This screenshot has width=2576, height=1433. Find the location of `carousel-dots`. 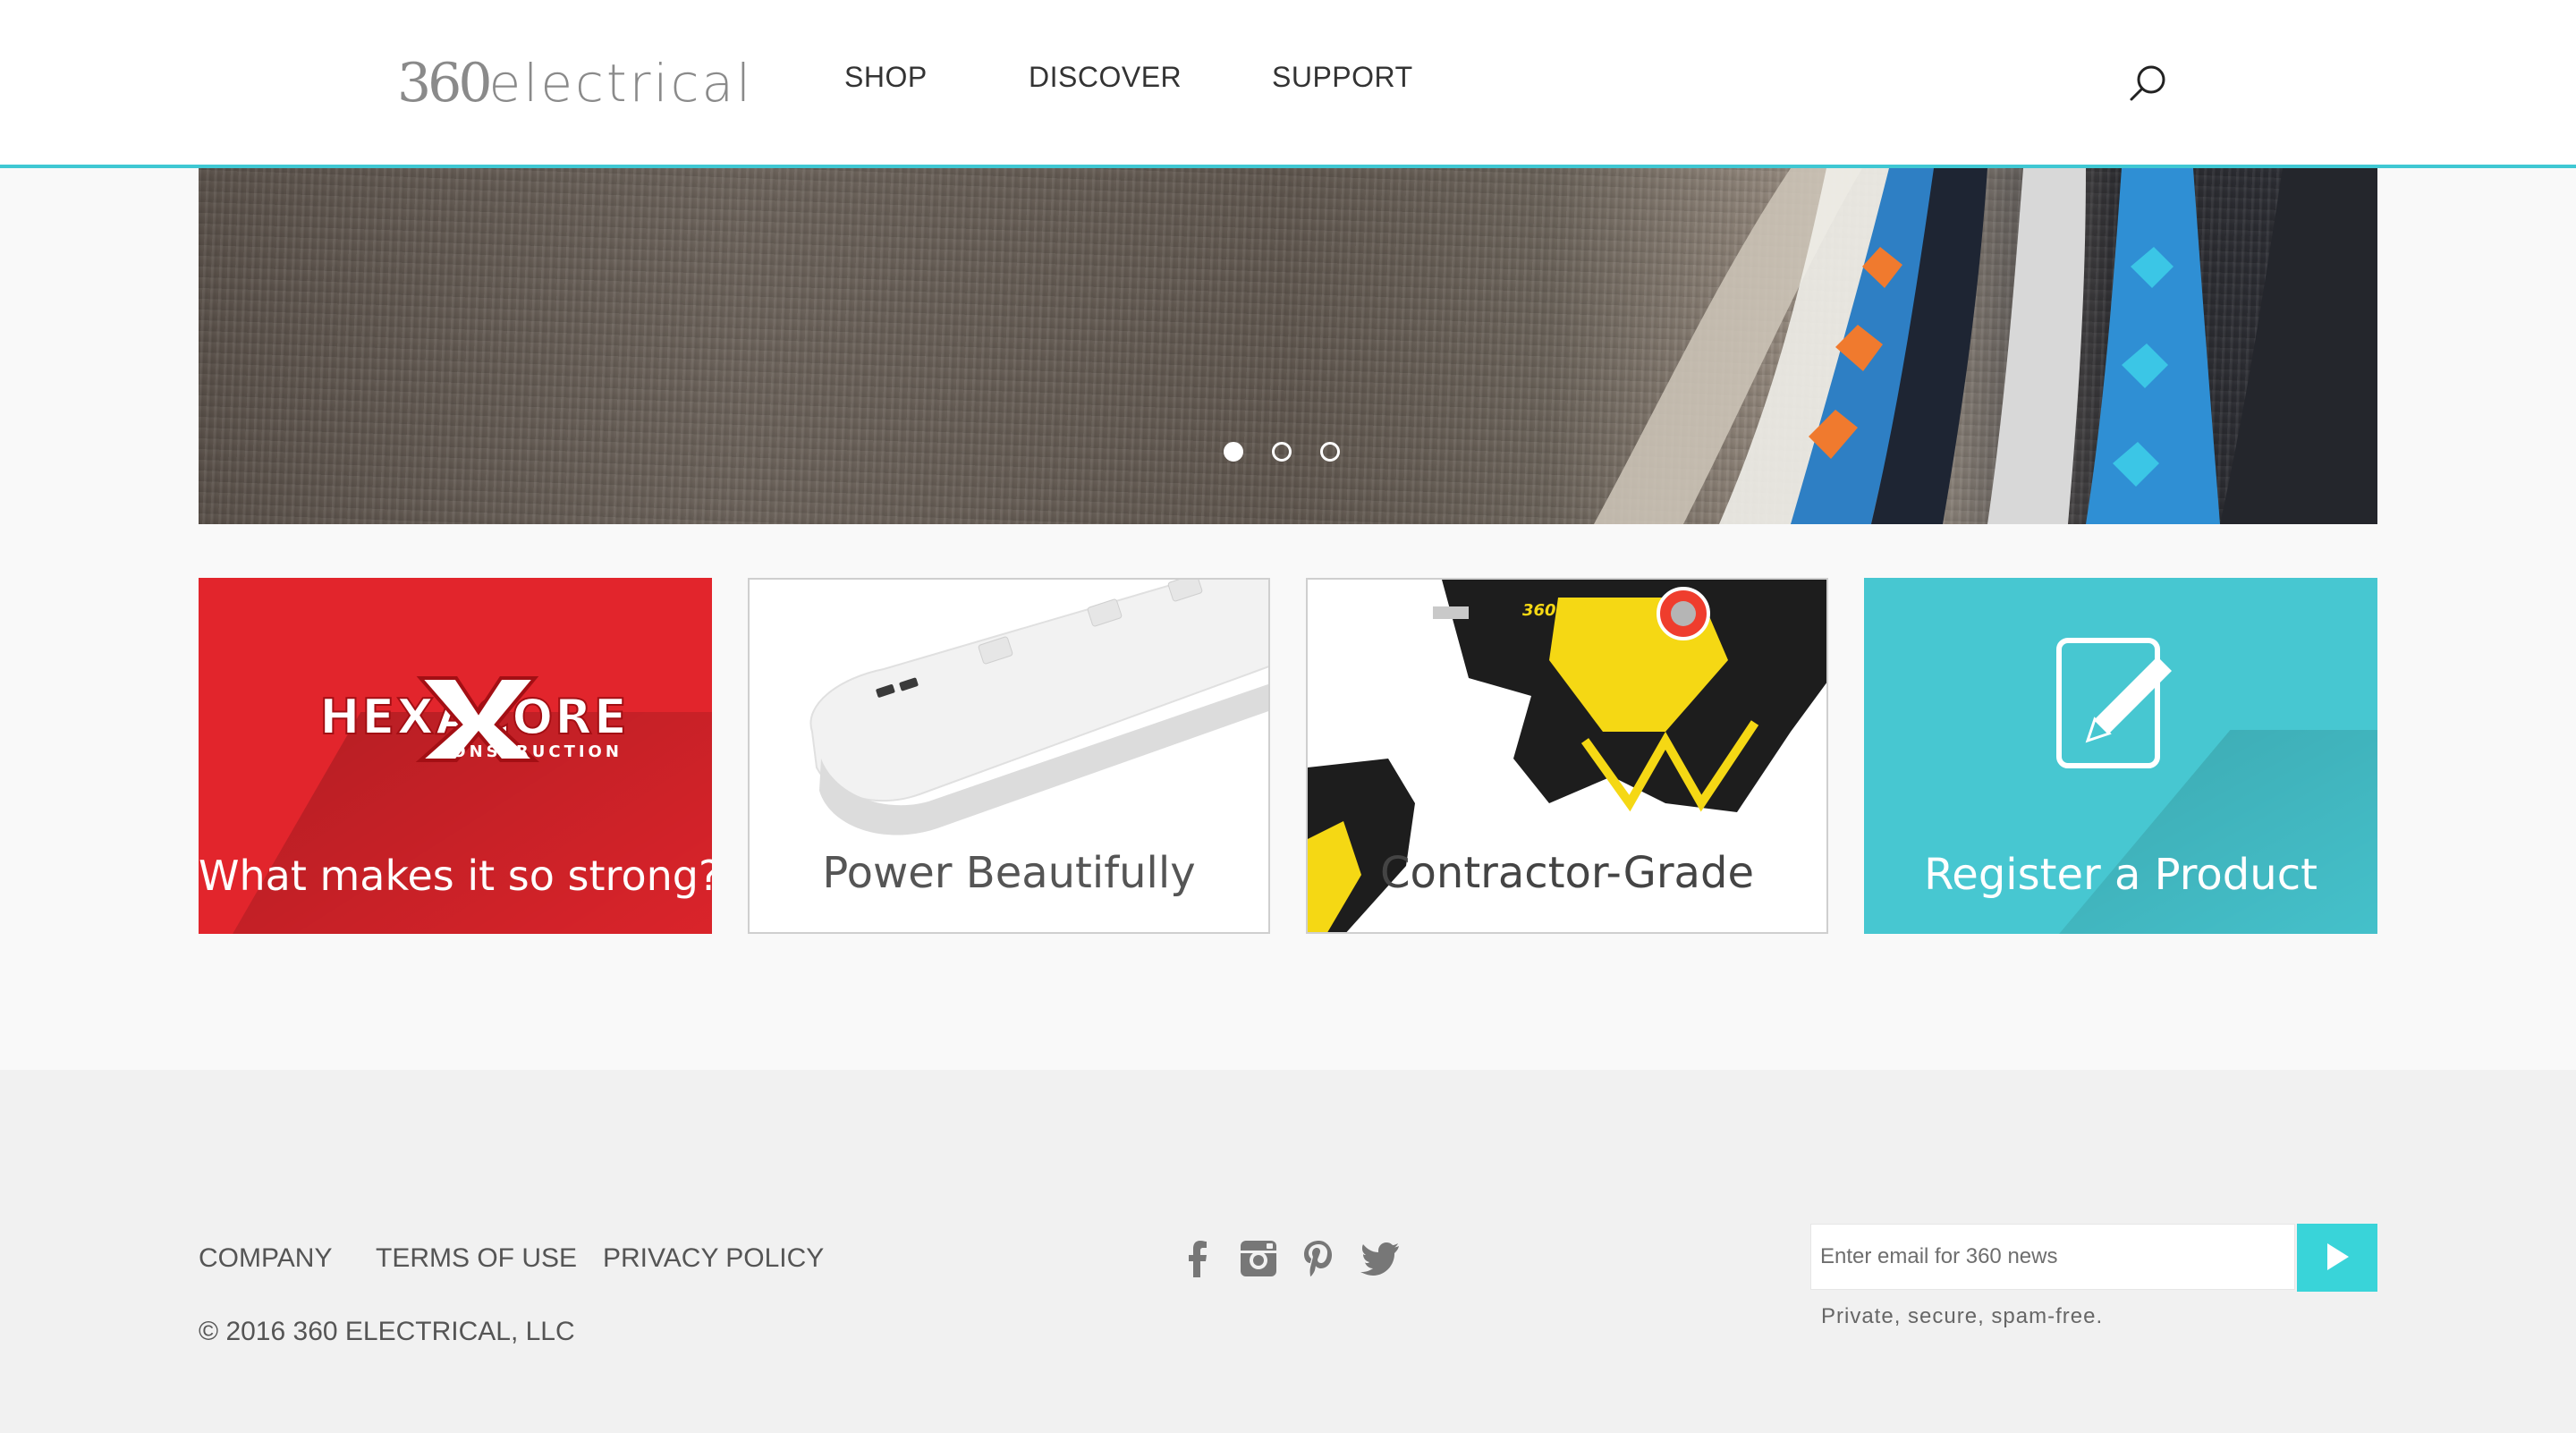

carousel-dots is located at coordinates (1282, 452).